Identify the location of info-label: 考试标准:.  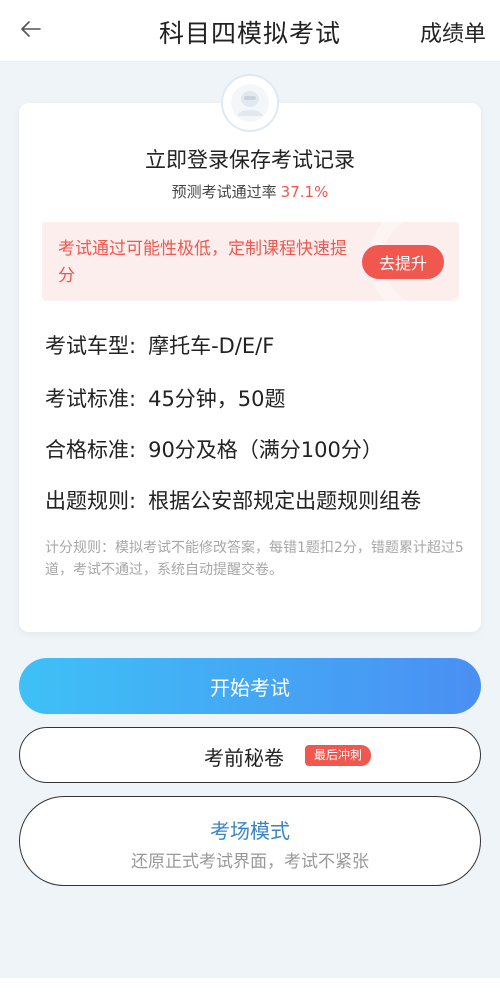
(91, 399).